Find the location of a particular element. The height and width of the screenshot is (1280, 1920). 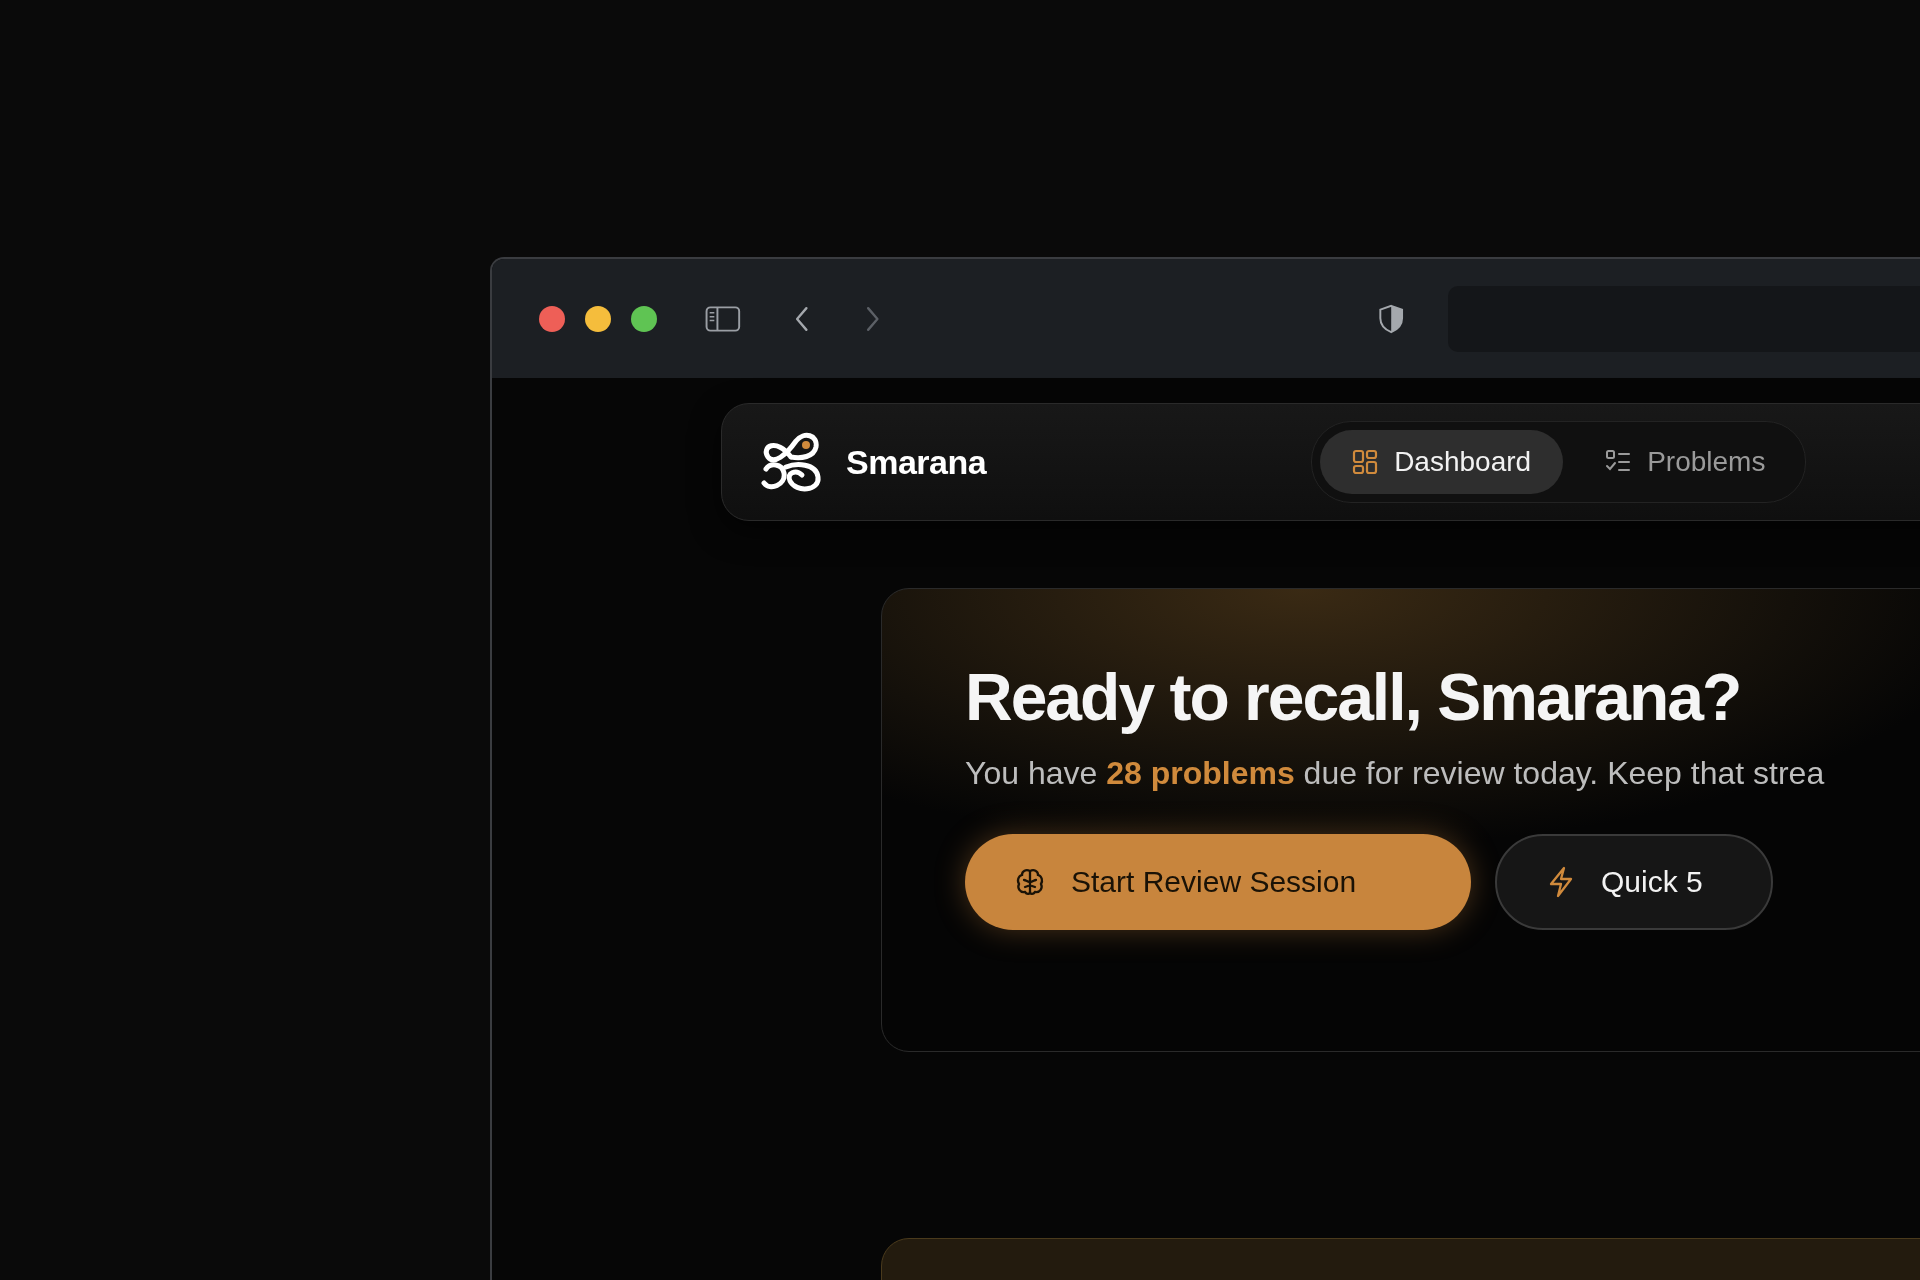

hero-title: Ready to recall, Smarana? is located at coordinates (1353, 697).